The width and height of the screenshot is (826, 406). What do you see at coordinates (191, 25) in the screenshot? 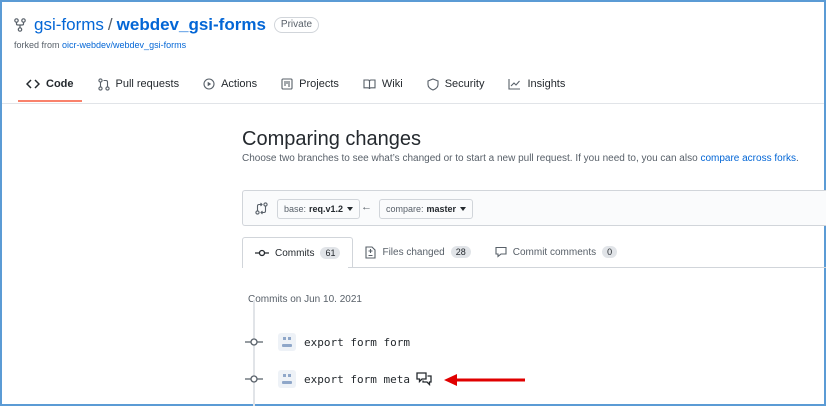
I see `repo-name-link: webdev_gsi-forms` at bounding box center [191, 25].